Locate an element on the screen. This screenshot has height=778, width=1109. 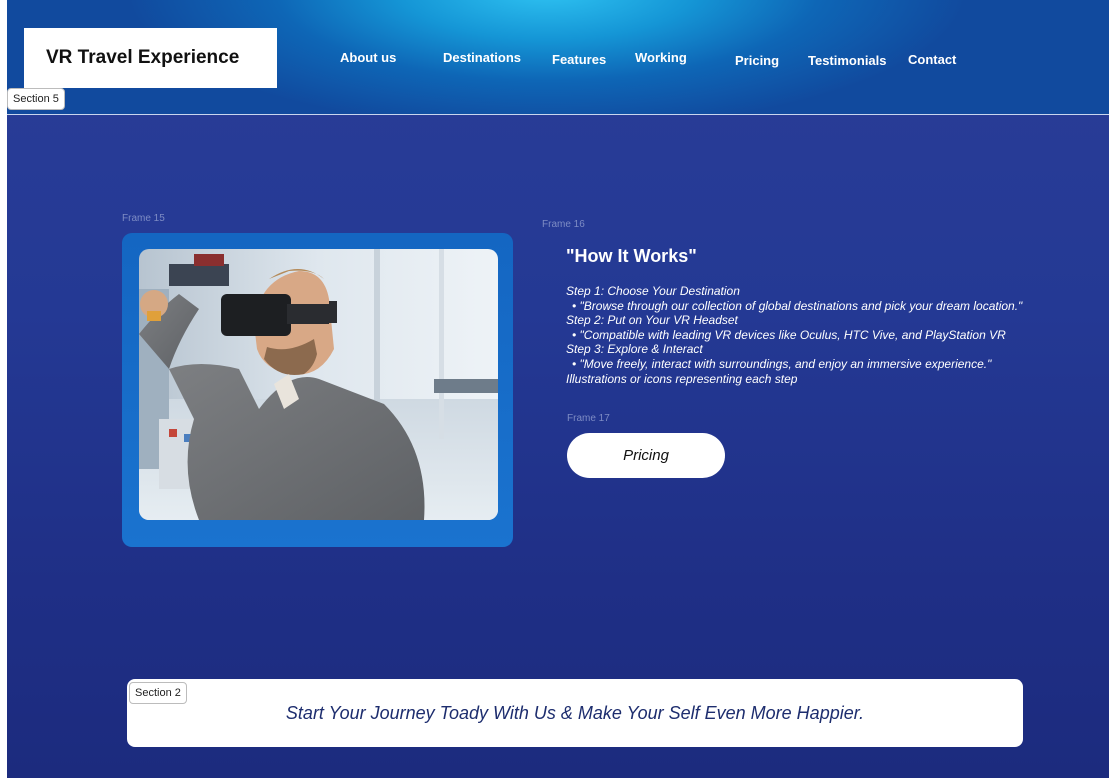
frame-15-label: Frame 15 is located at coordinates (143, 218).